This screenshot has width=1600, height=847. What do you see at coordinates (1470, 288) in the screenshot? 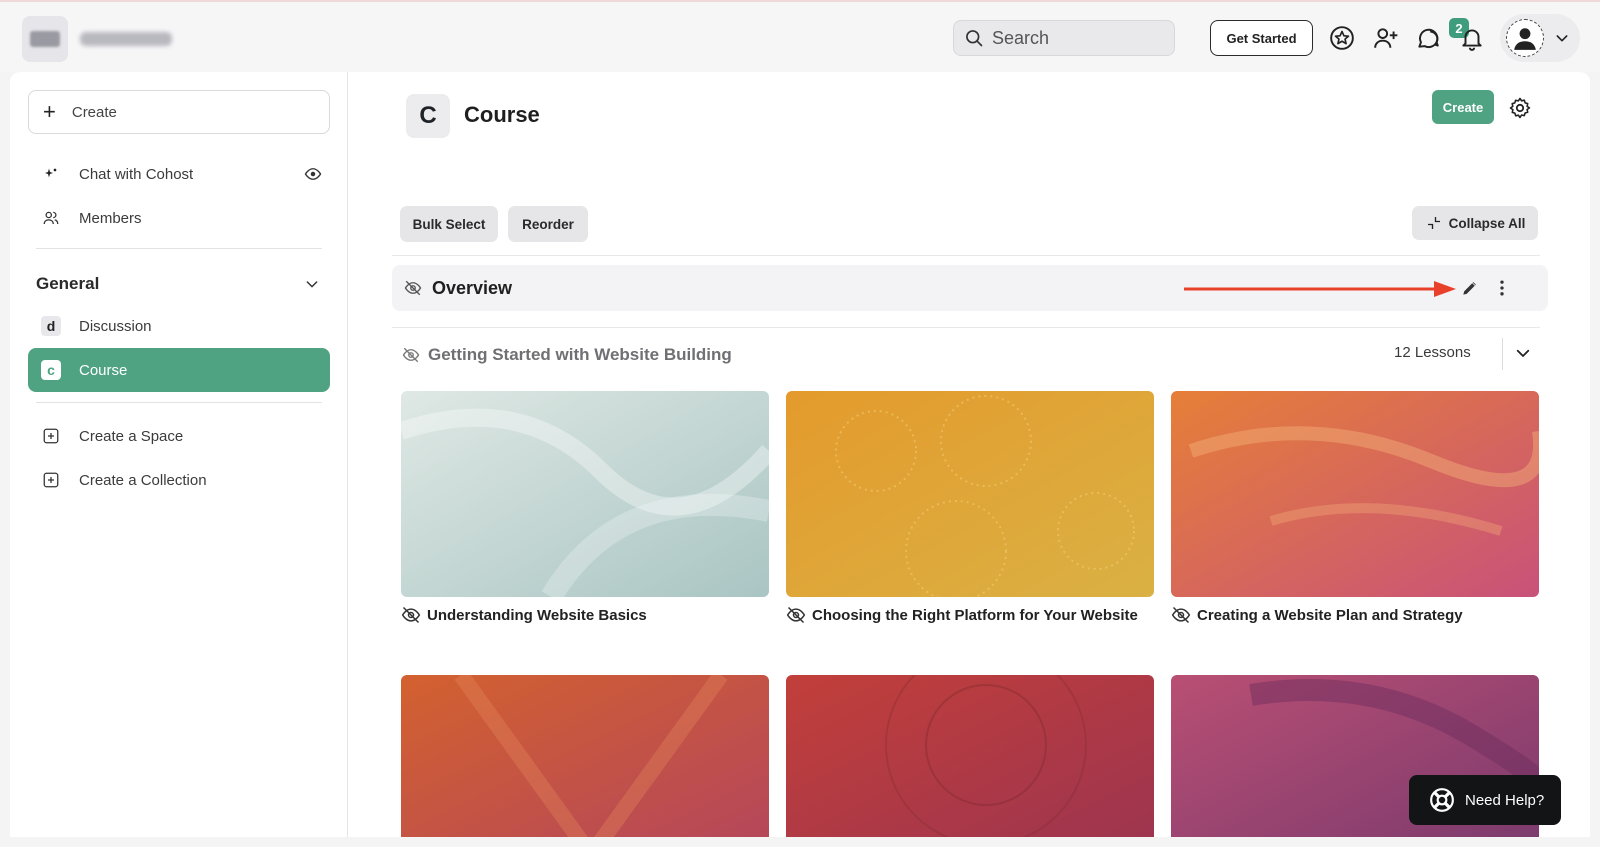
I see `pencil-icon` at bounding box center [1470, 288].